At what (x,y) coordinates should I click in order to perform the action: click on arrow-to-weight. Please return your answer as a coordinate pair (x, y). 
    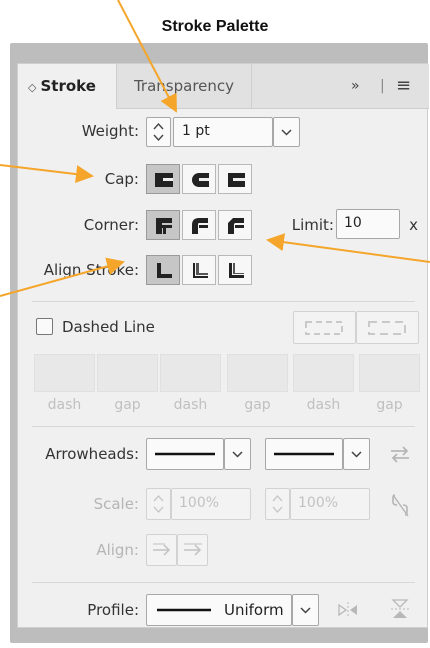
    Looking at the image, I should click on (147, 56).